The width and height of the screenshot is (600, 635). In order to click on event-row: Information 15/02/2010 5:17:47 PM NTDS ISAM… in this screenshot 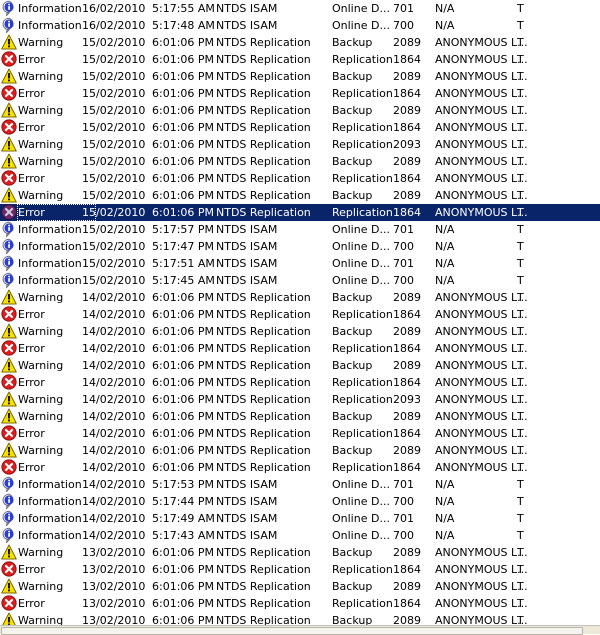, I will do `click(300, 247)`.